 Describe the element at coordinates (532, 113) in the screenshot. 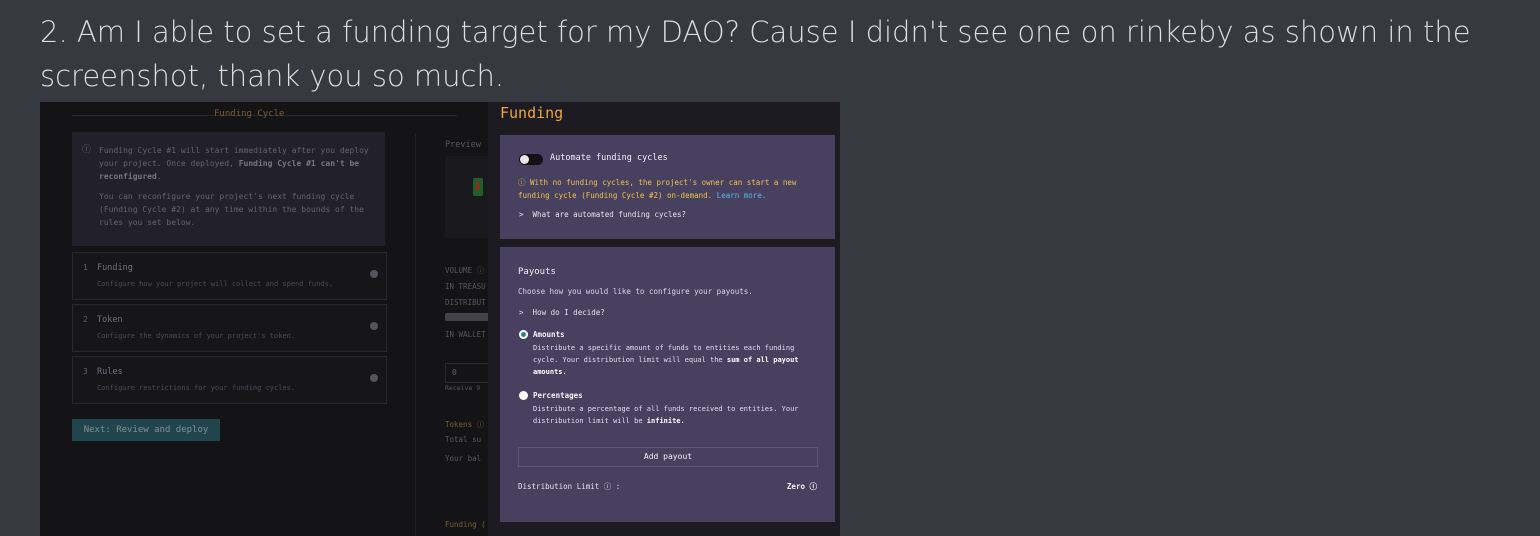

I see `drawer-title: Funding` at that location.